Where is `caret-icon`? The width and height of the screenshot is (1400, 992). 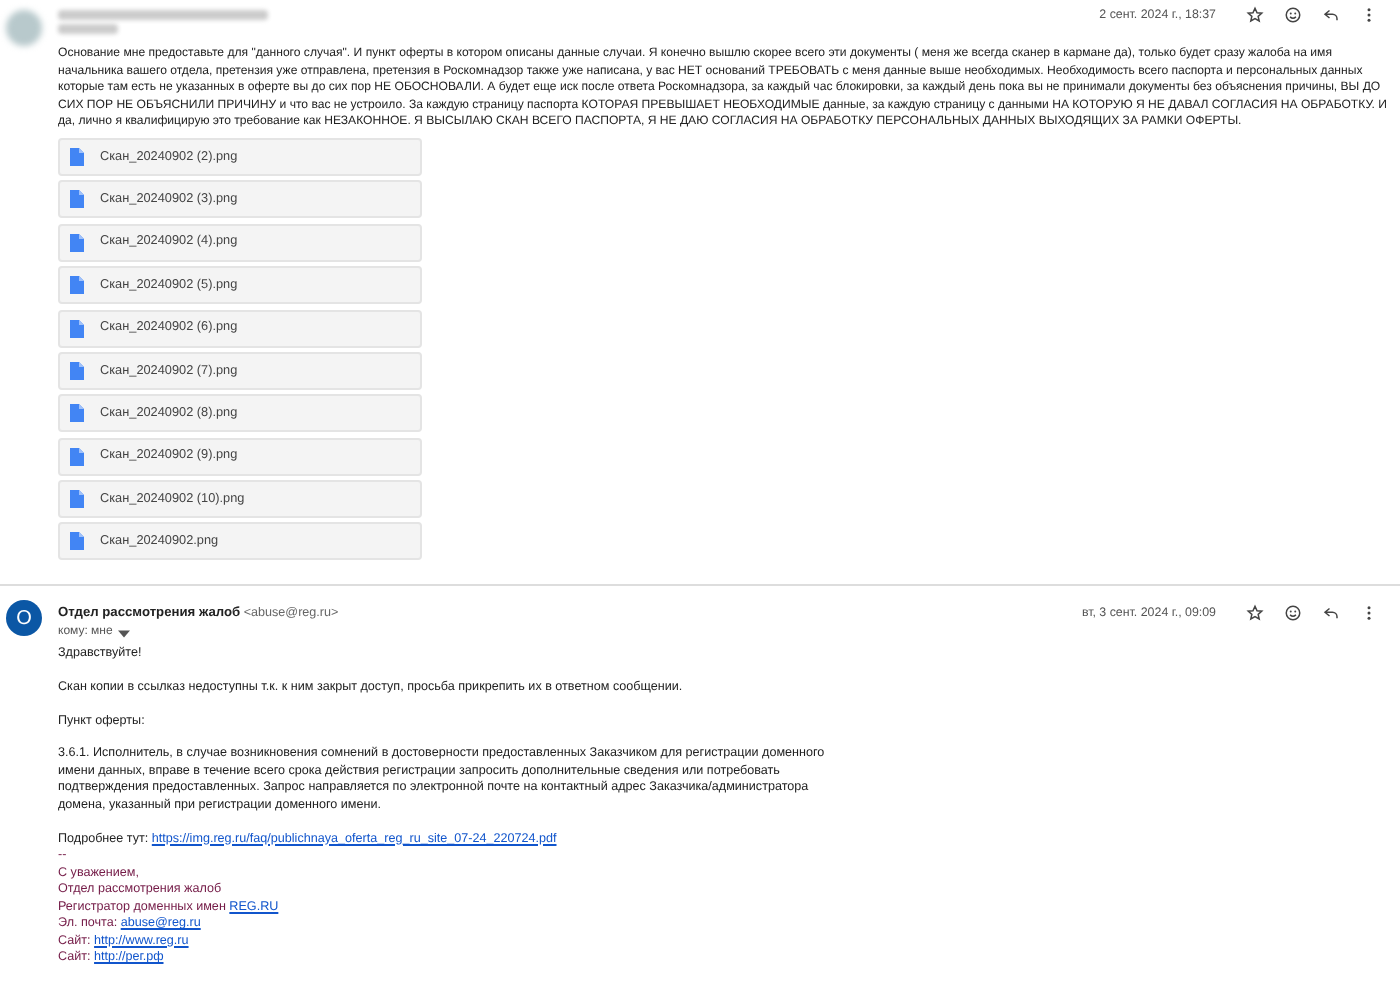
caret-icon is located at coordinates (124, 633).